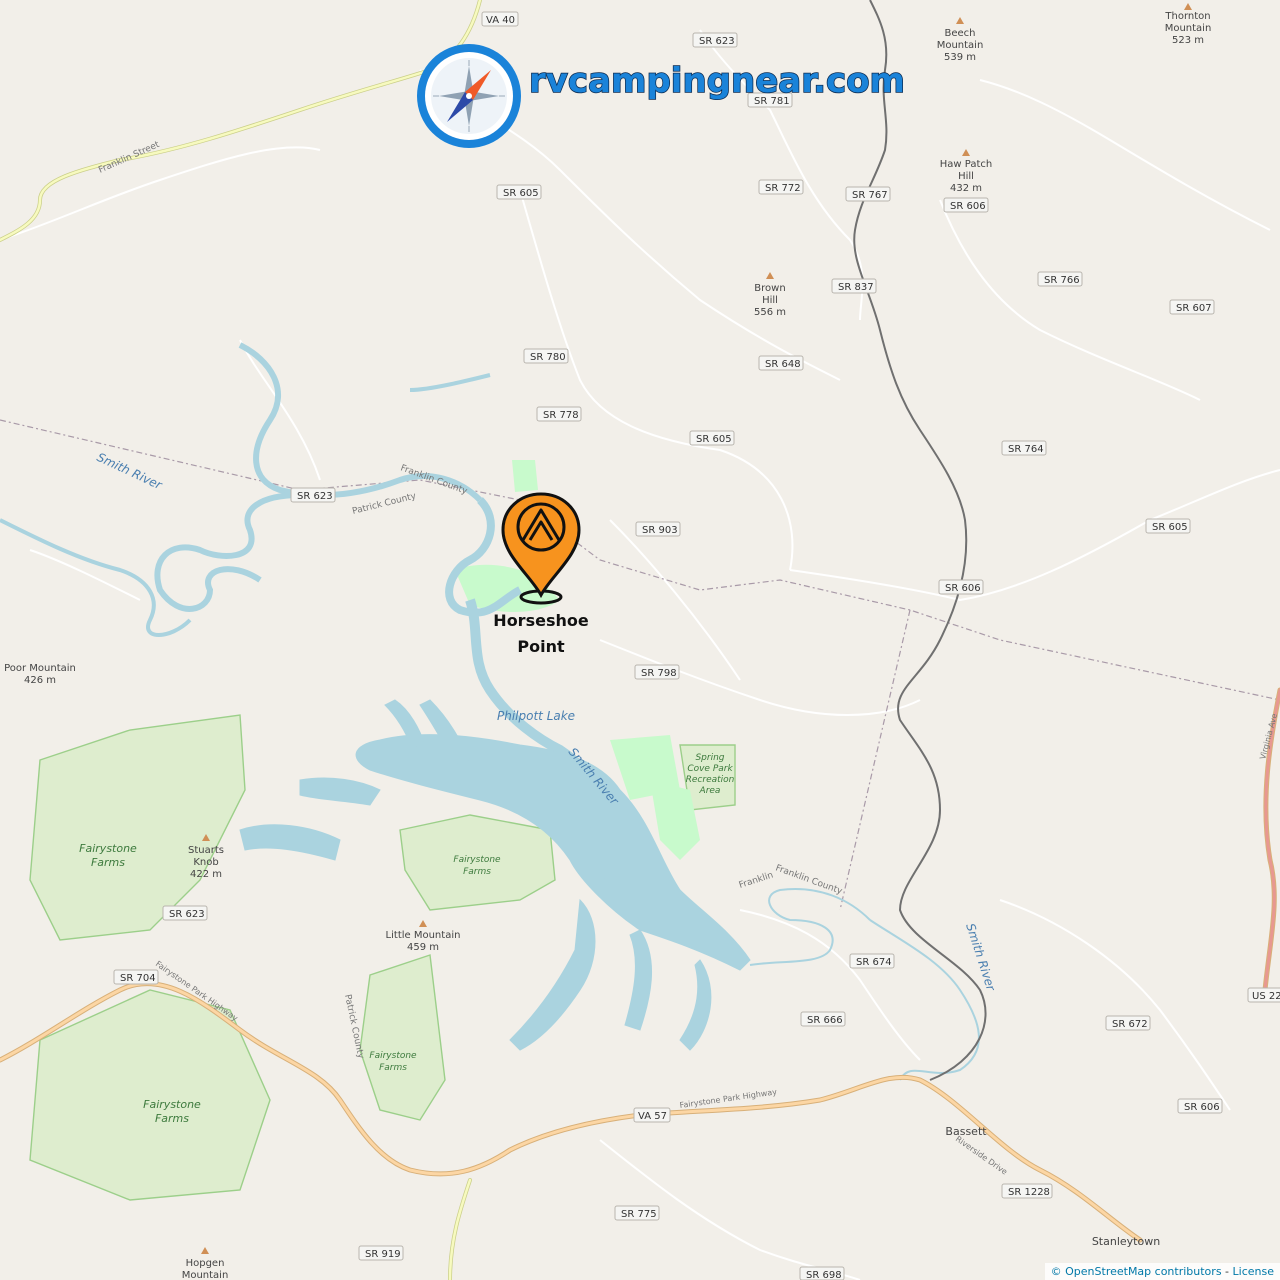  What do you see at coordinates (469, 96) in the screenshot?
I see `compass-icon` at bounding box center [469, 96].